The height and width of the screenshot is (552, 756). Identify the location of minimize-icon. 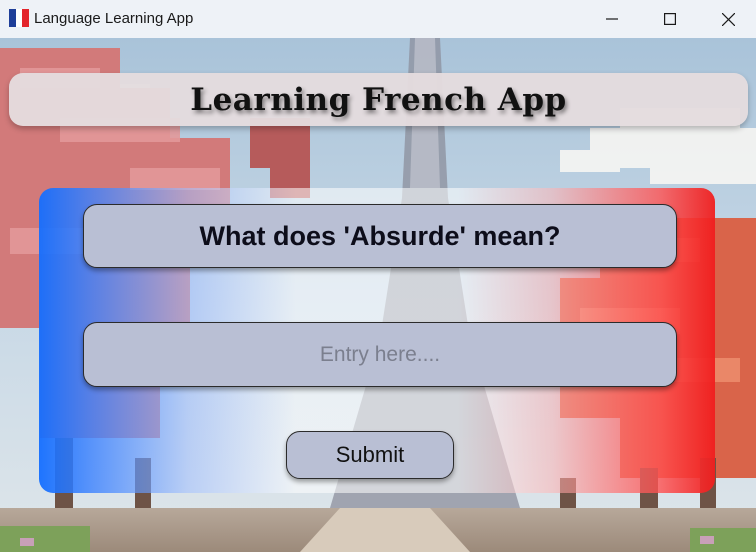
(612, 19).